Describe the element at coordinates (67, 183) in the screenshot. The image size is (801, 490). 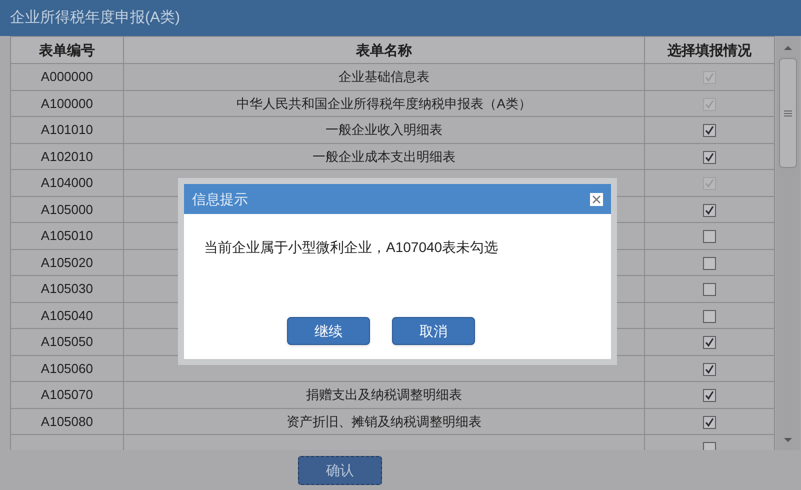
I see `table-cell: A104000` at that location.